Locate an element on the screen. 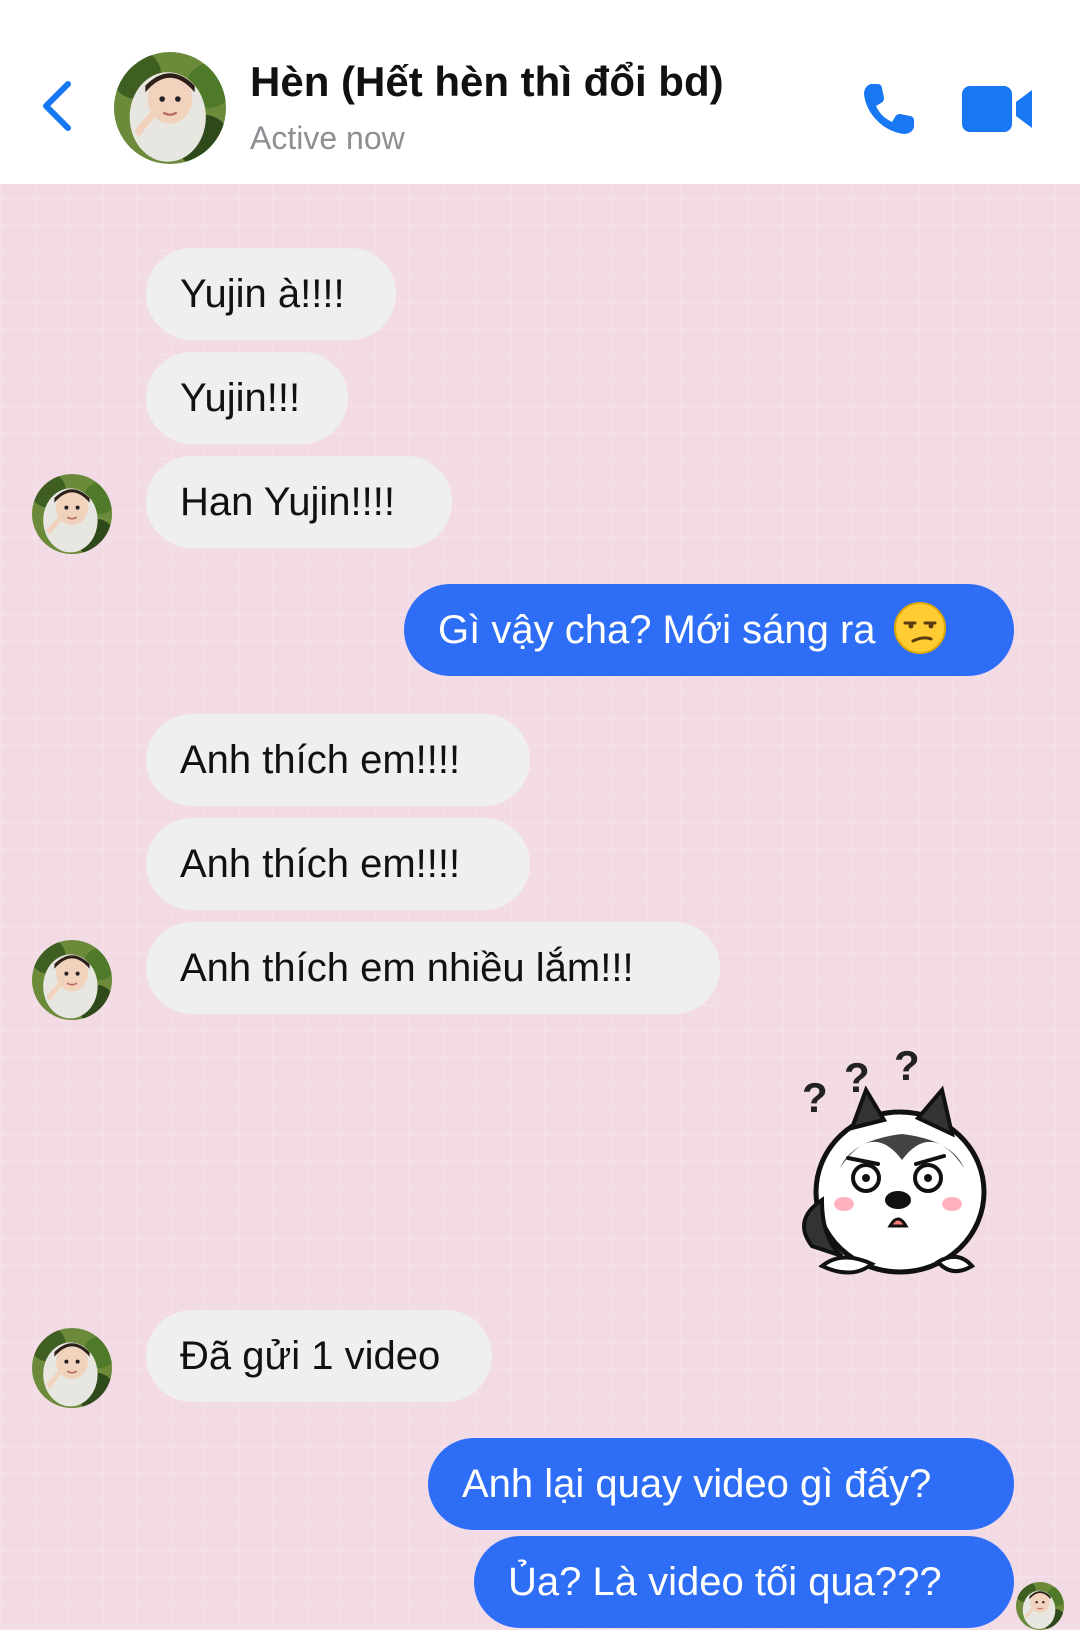 The height and width of the screenshot is (1630, 1080). chat-header: Hèn (Hết hèn thì đổi bd) Active now is located at coordinates (540, 92).